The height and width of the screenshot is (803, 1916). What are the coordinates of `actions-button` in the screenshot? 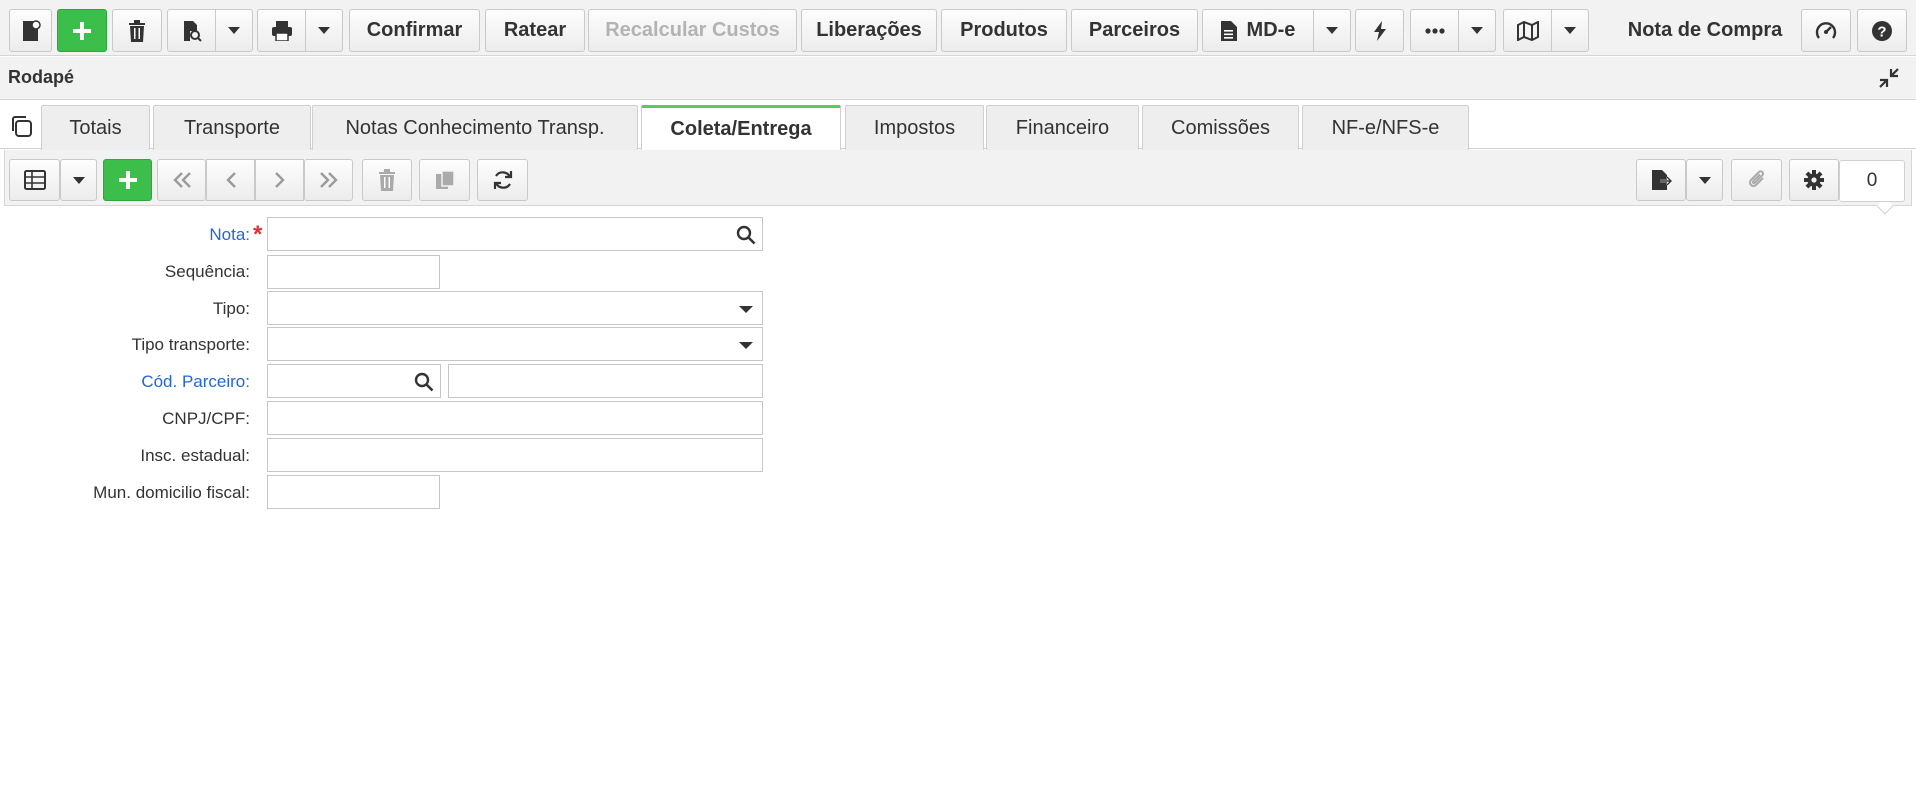 It's located at (1379, 30).